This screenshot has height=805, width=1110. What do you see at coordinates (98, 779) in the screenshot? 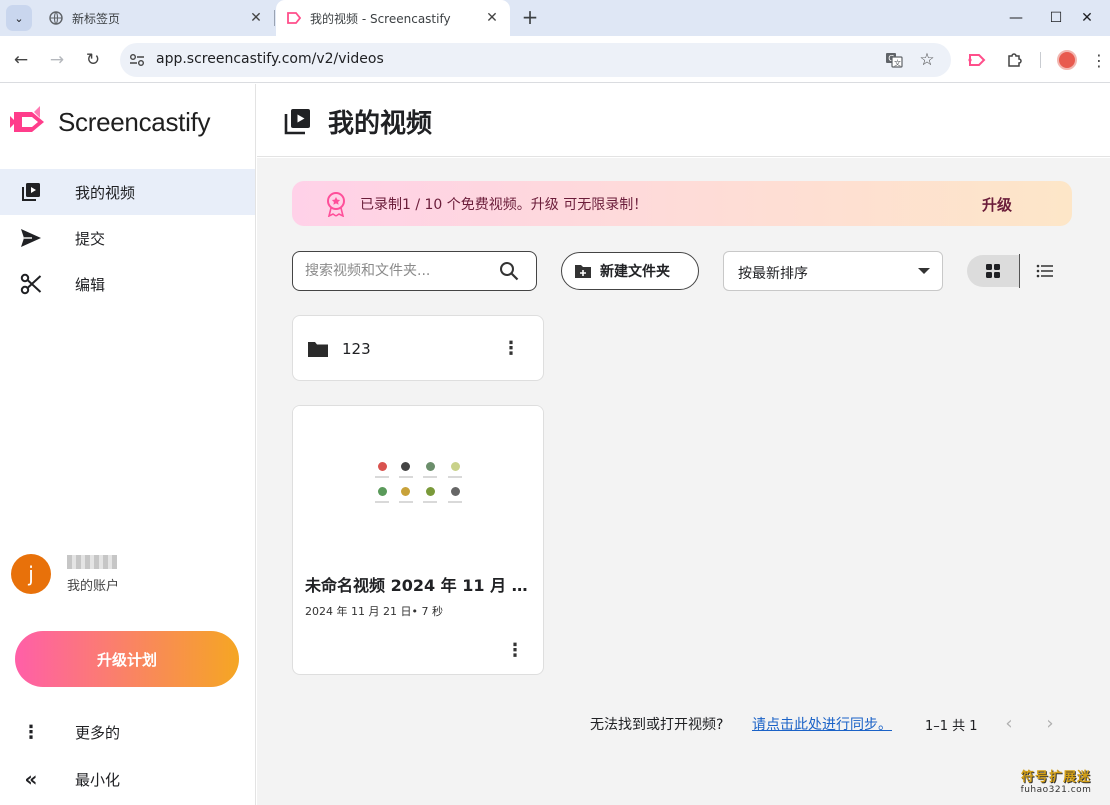
I see `sidebar-item-label: 最小化` at bounding box center [98, 779].